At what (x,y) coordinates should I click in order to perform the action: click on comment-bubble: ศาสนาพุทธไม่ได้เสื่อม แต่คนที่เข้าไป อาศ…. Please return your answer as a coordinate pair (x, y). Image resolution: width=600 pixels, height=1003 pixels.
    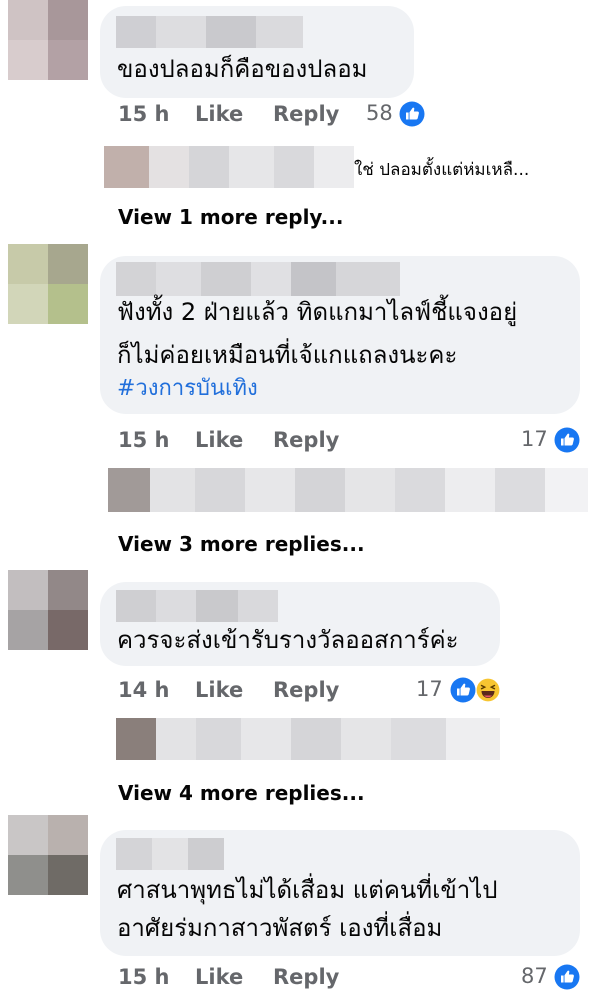
    Looking at the image, I should click on (340, 893).